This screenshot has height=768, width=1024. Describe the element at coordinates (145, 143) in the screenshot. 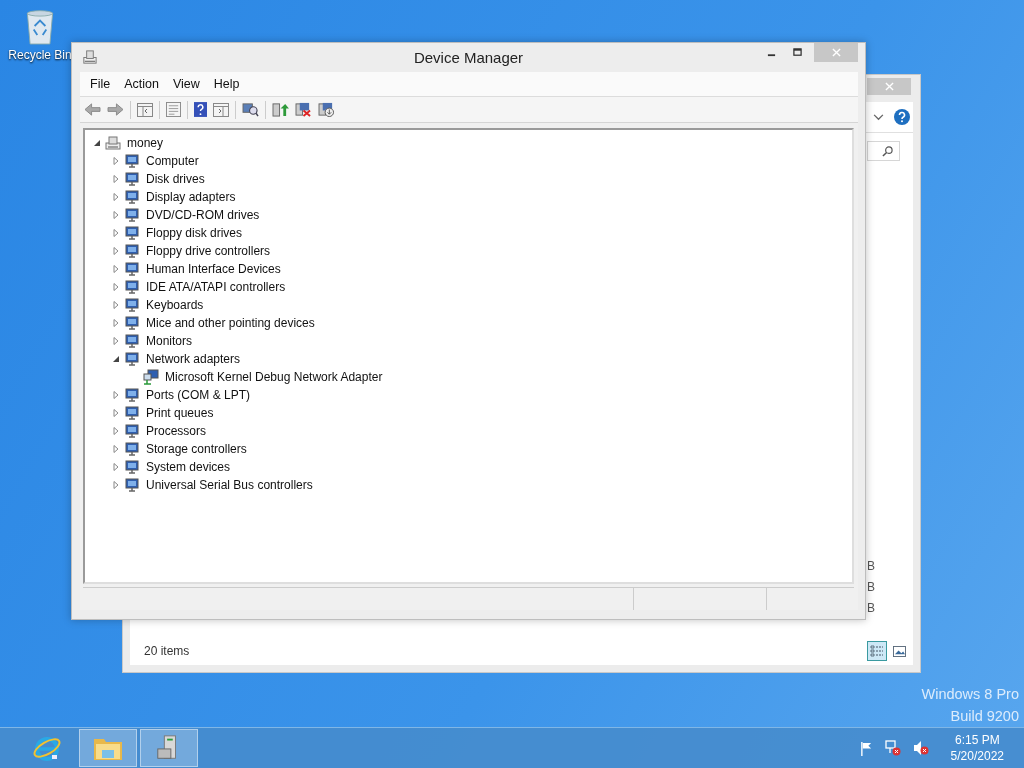

I see `tree-item: money` at that location.